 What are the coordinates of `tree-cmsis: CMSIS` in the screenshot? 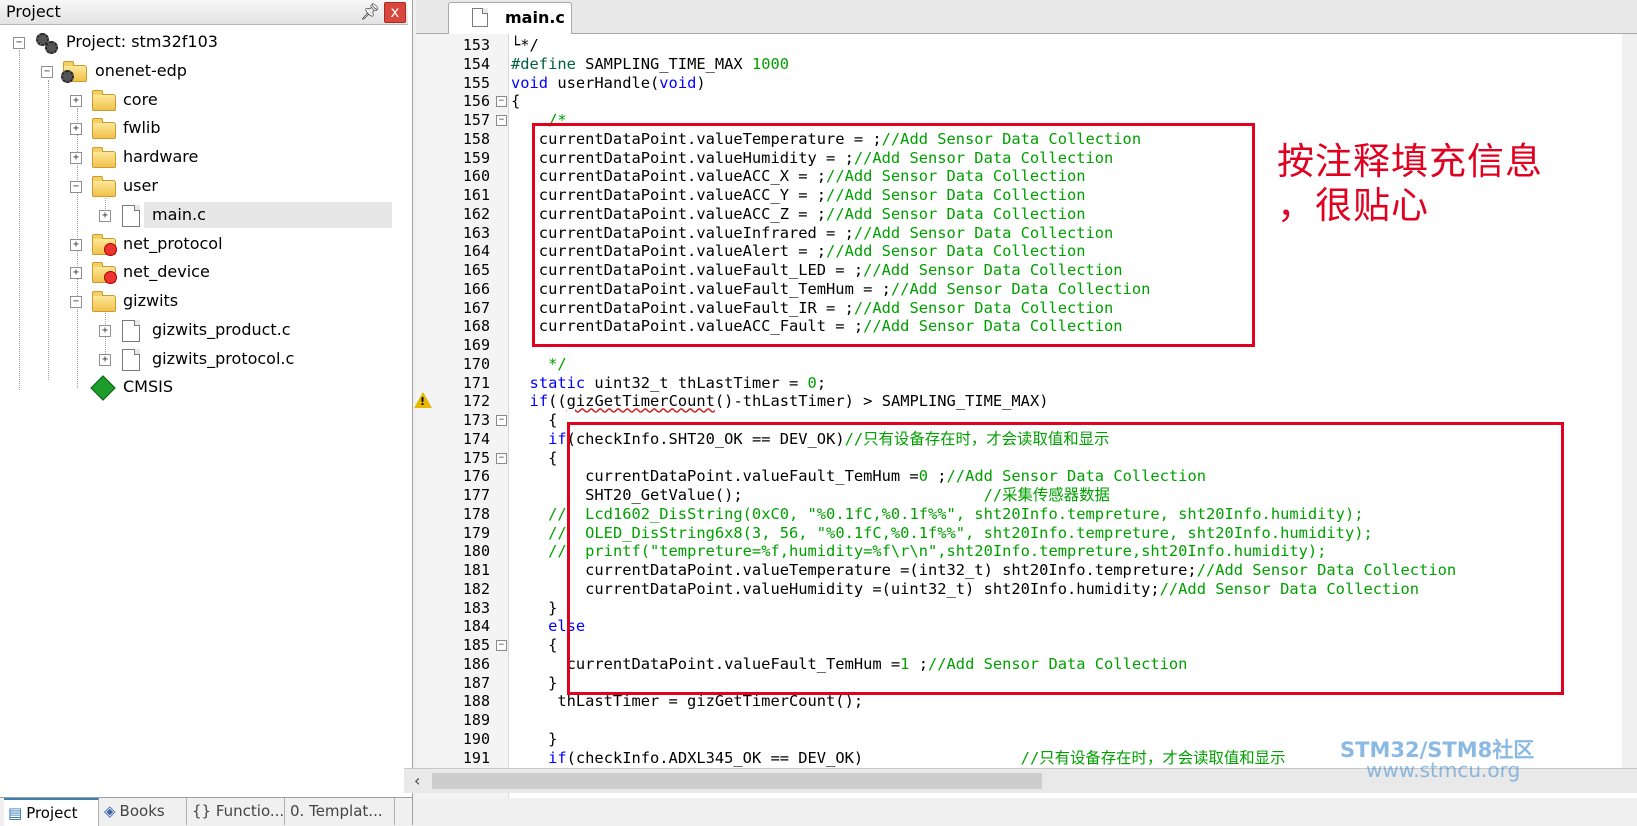 It's located at (229, 387).